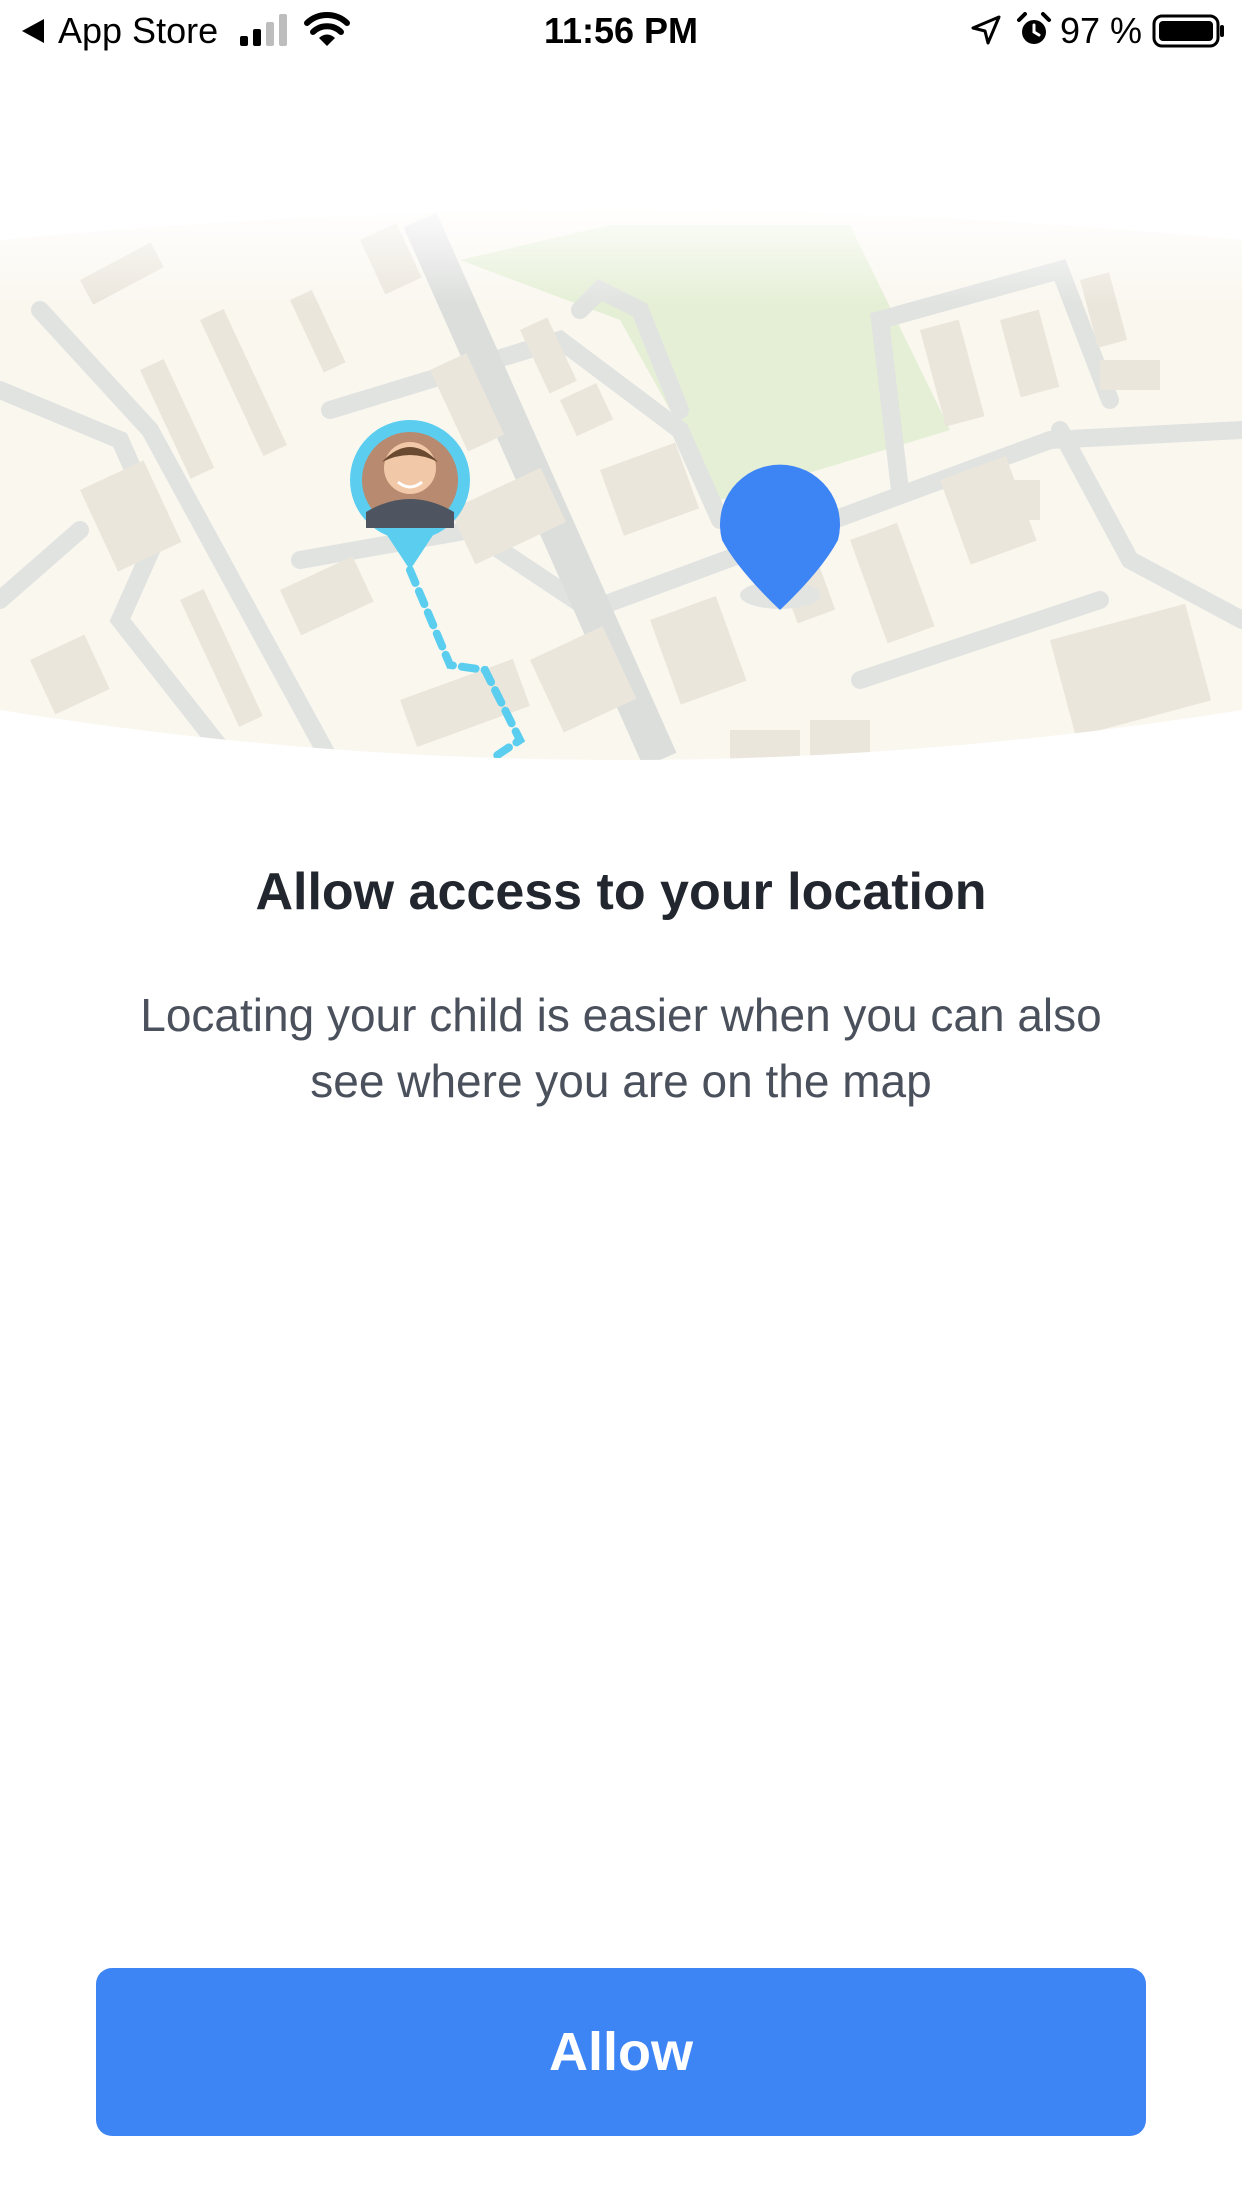 This screenshot has width=1242, height=2208. I want to click on status-time: 11:56 PM, so click(621, 30).